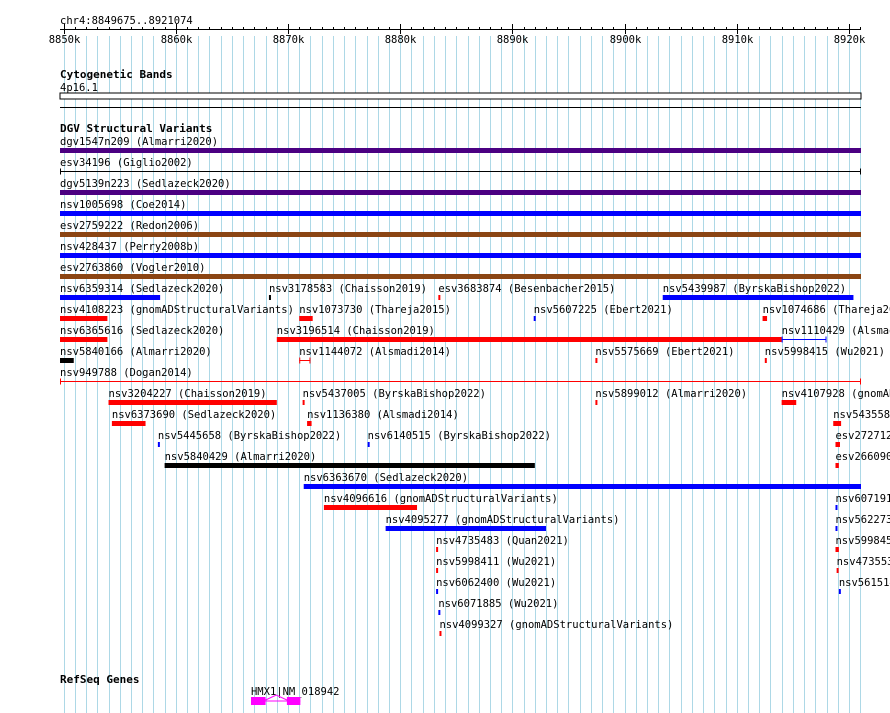  What do you see at coordinates (758, 291) in the screenshot?
I see `variant-feature: nsv5439987 (ByrskaBishop2022)` at bounding box center [758, 291].